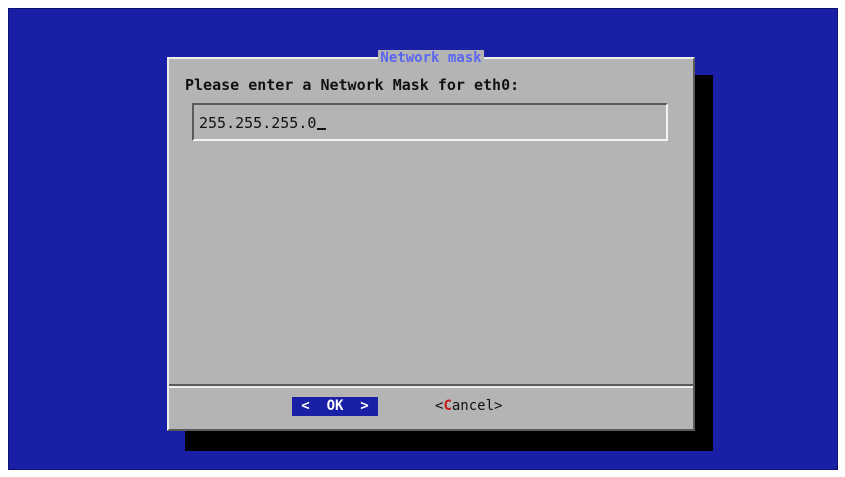 Image resolution: width=845 pixels, height=477 pixels. I want to click on ok-label: OK, so click(335, 406).